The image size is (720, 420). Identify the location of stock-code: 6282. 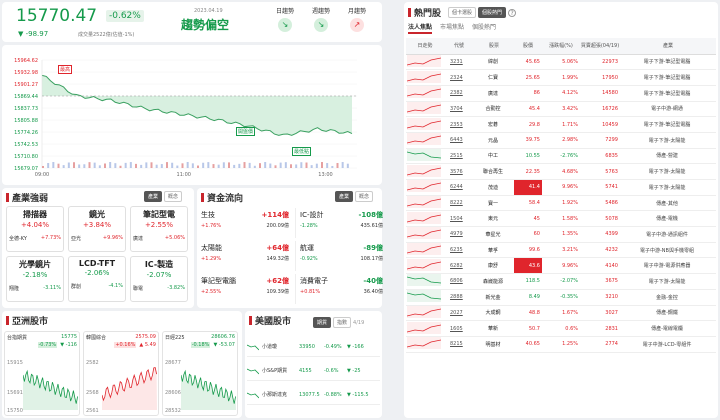
(459, 266).